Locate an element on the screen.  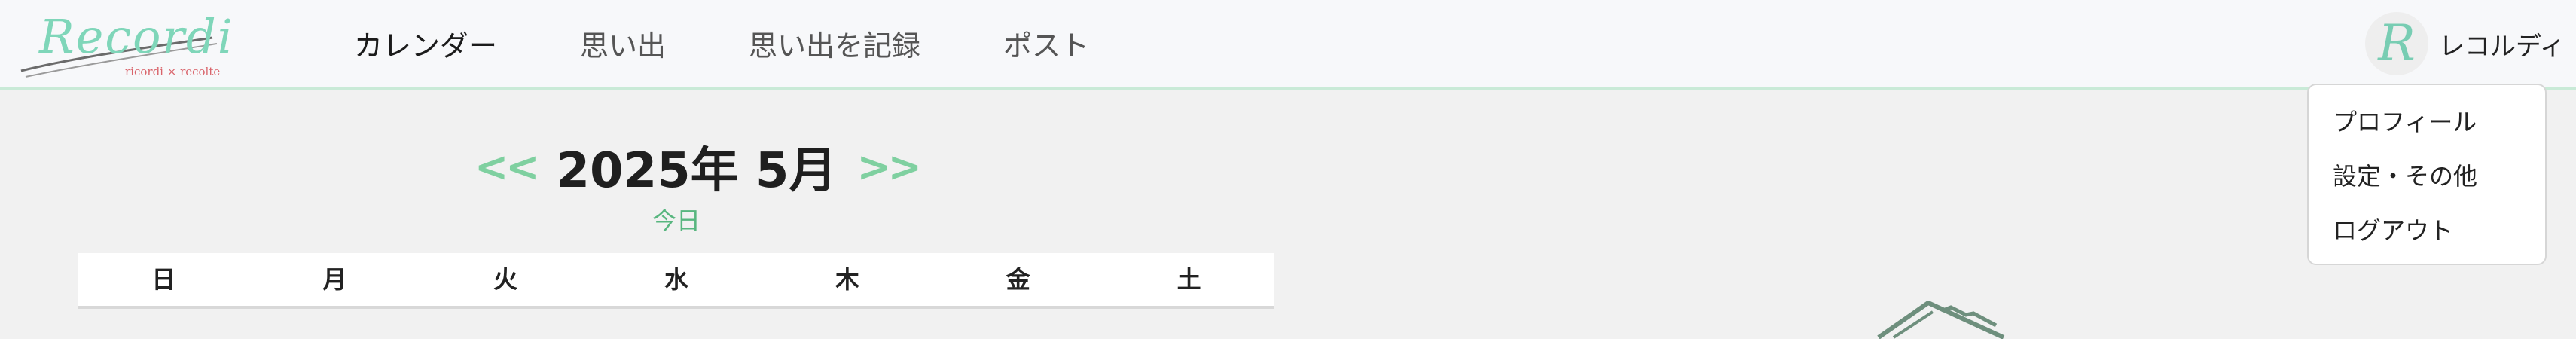
recordi-logo: Recordi ricordi × recolte is located at coordinates (124, 42).